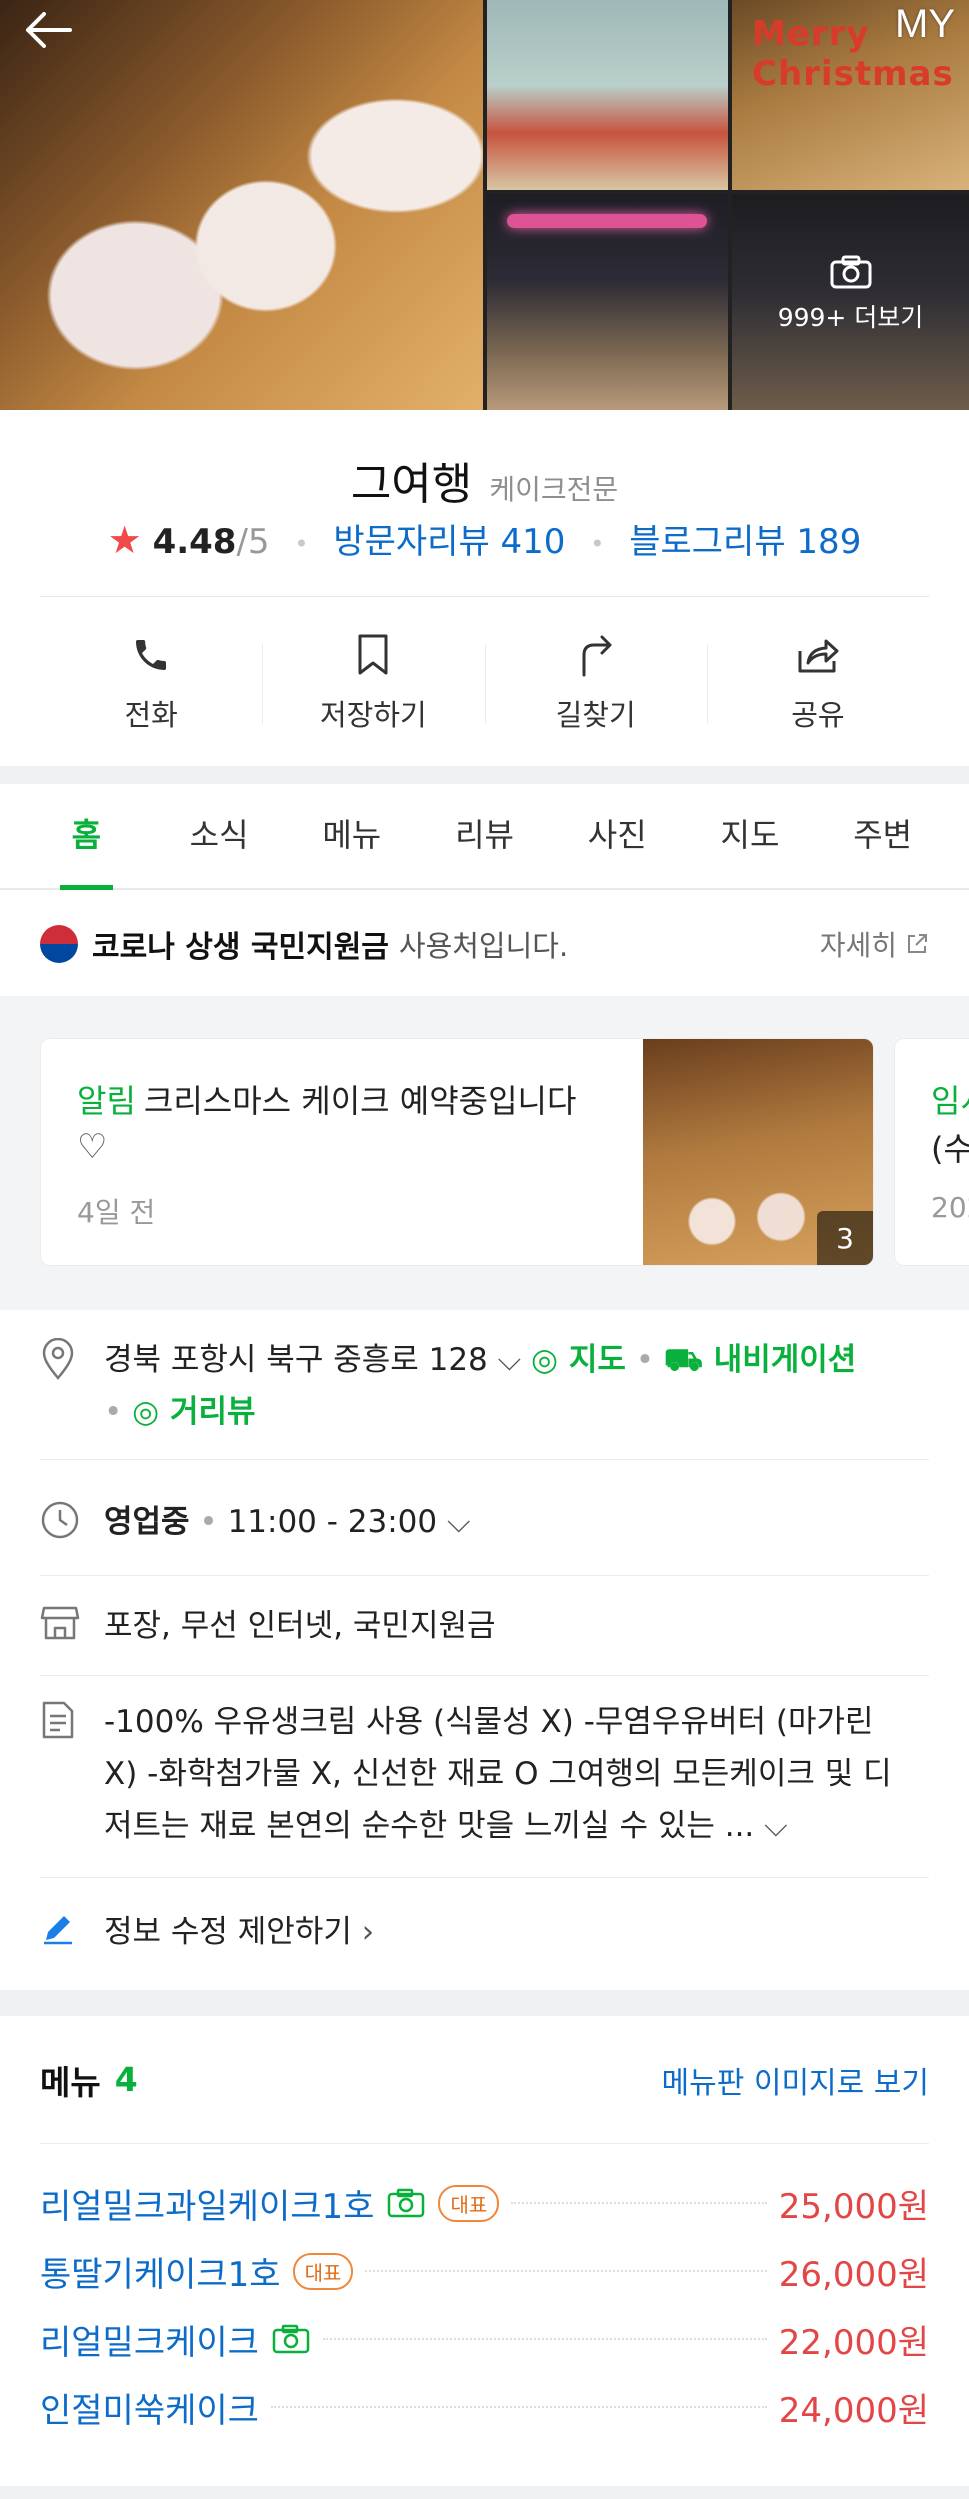 The width and height of the screenshot is (969, 2499). Describe the element at coordinates (498, 1774) in the screenshot. I see `description-line-2: X) -화학첨가물 X, 신선한 재료 O 그여행의 모든케이크 및 디` at that location.